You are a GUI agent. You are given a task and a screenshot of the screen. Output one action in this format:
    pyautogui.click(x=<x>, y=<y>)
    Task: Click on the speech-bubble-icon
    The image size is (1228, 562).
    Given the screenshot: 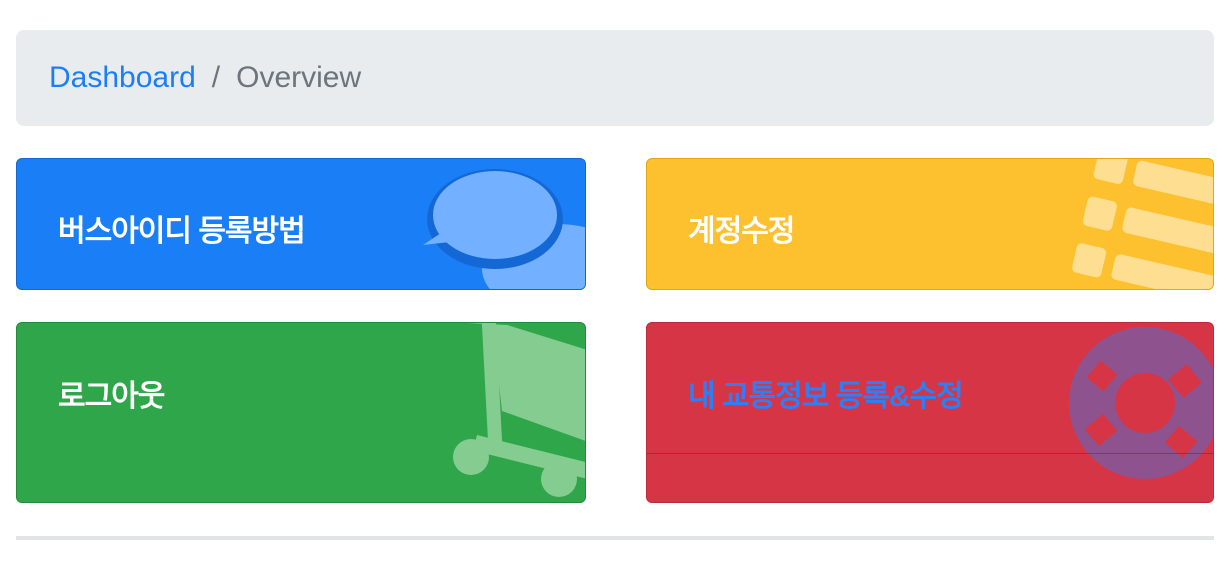 What is the action you would take?
    pyautogui.click(x=504, y=229)
    